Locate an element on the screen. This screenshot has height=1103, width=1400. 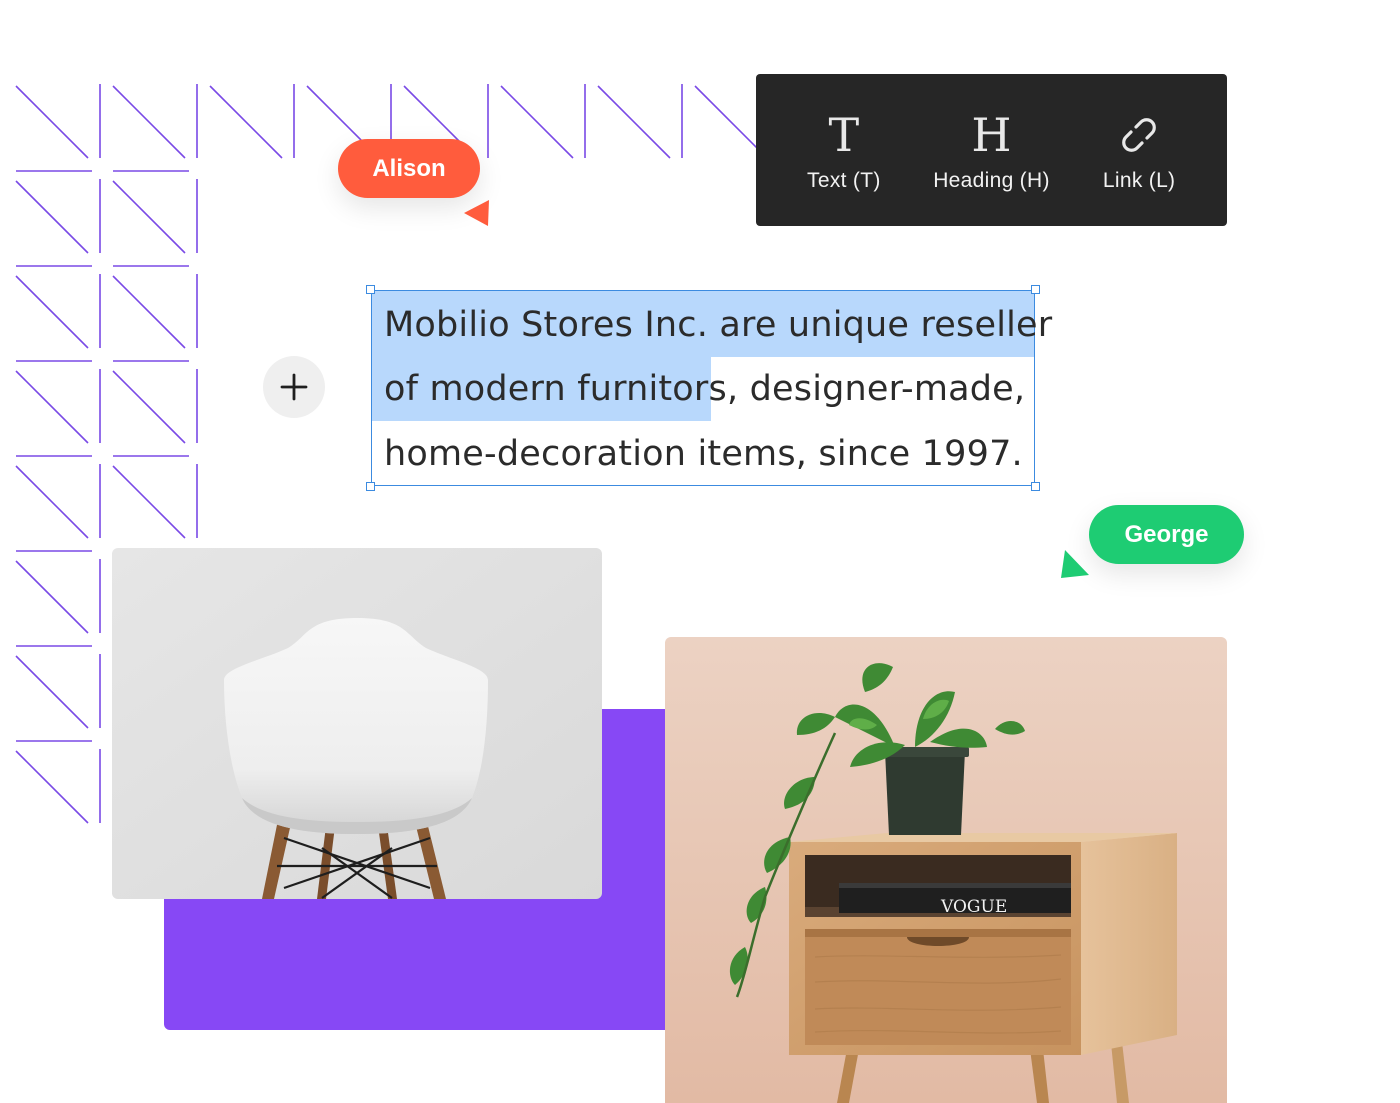
chair-illustration is located at coordinates (357, 723).